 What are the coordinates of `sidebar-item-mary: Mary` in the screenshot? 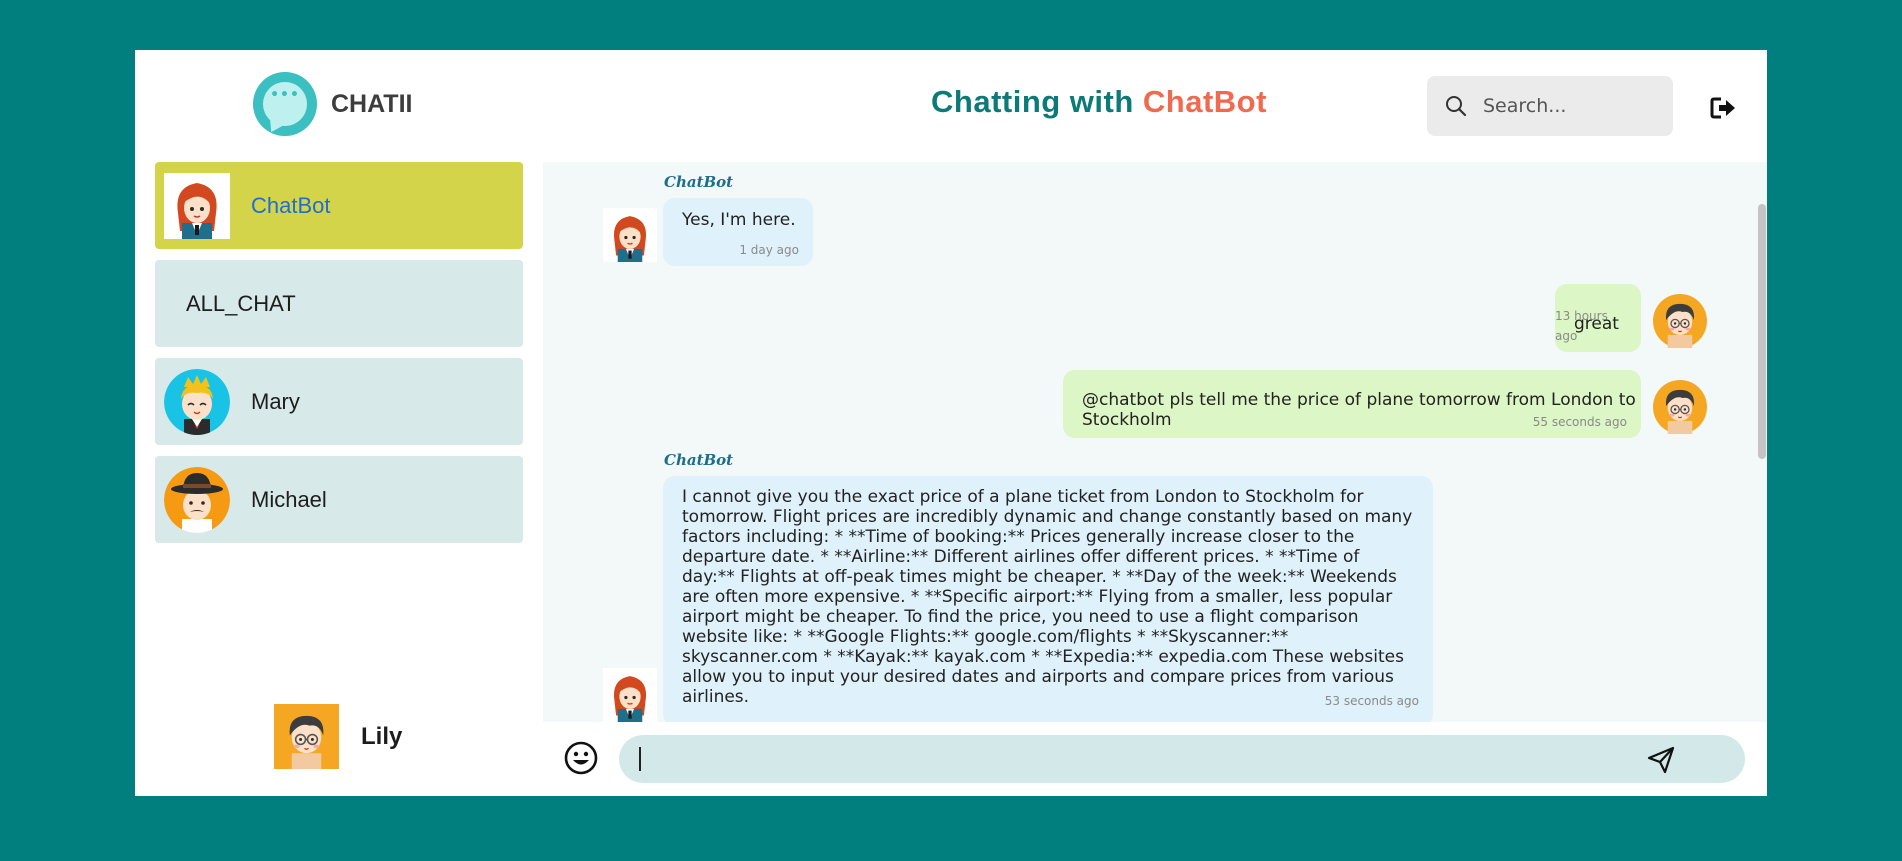 It's located at (339, 401).